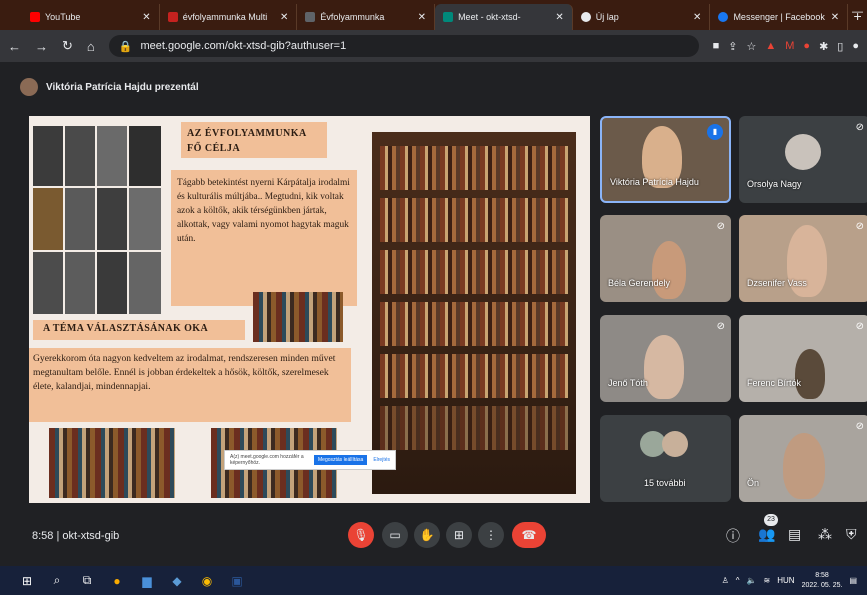 The height and width of the screenshot is (595, 867). What do you see at coordinates (803, 159) in the screenshot?
I see `participant-tile: ⊘ Orsolya Nagy` at bounding box center [803, 159].